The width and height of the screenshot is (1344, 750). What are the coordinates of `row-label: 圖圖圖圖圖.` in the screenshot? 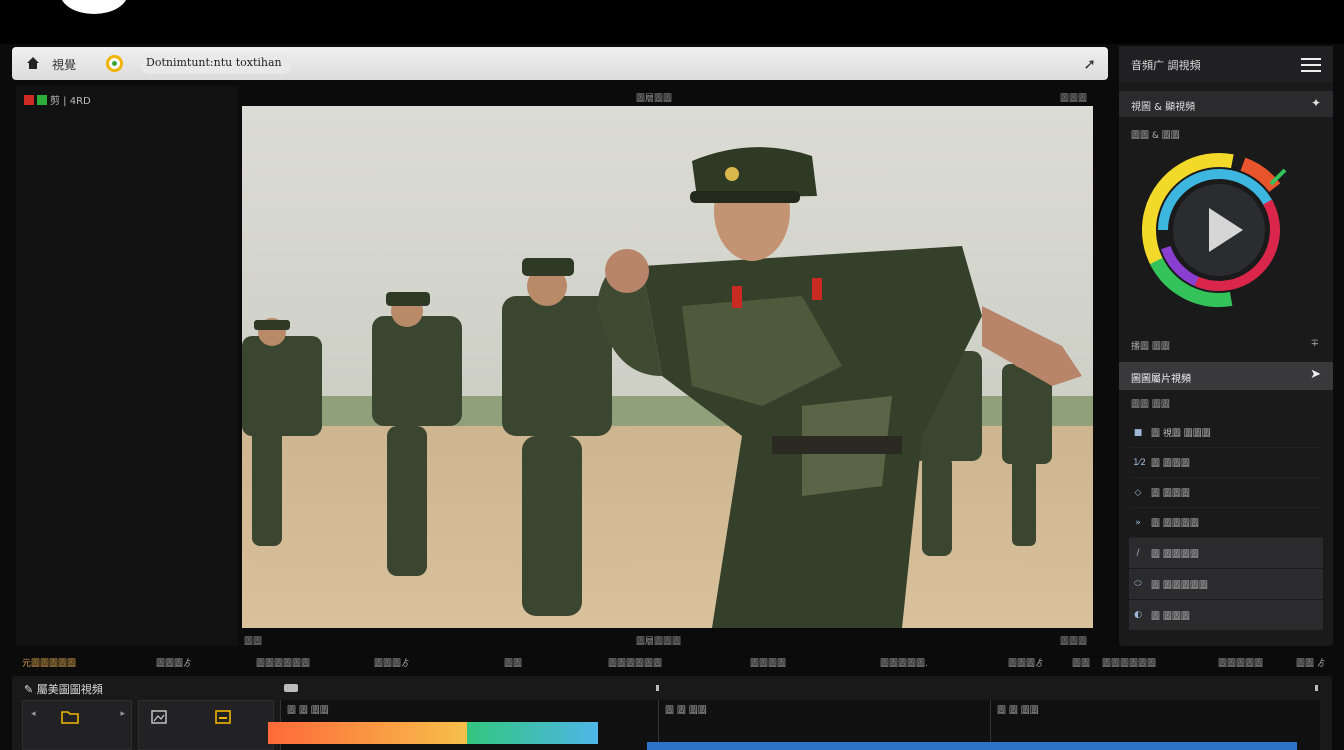 It's located at (904, 662).